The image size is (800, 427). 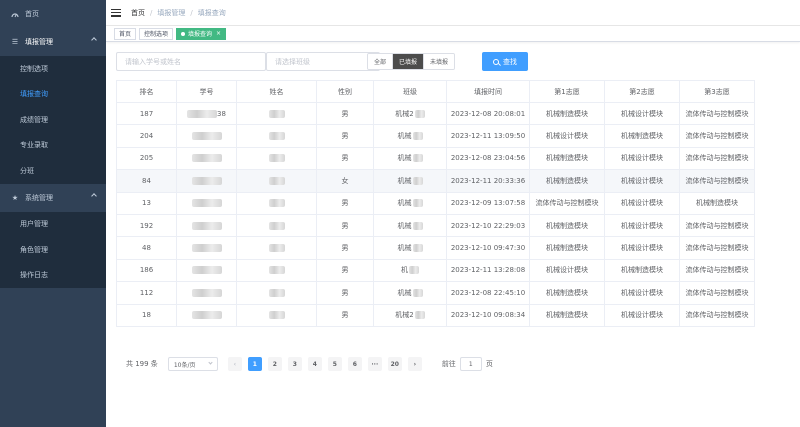 What do you see at coordinates (138, 13) in the screenshot?
I see `breadcrumb-item: 首页` at bounding box center [138, 13].